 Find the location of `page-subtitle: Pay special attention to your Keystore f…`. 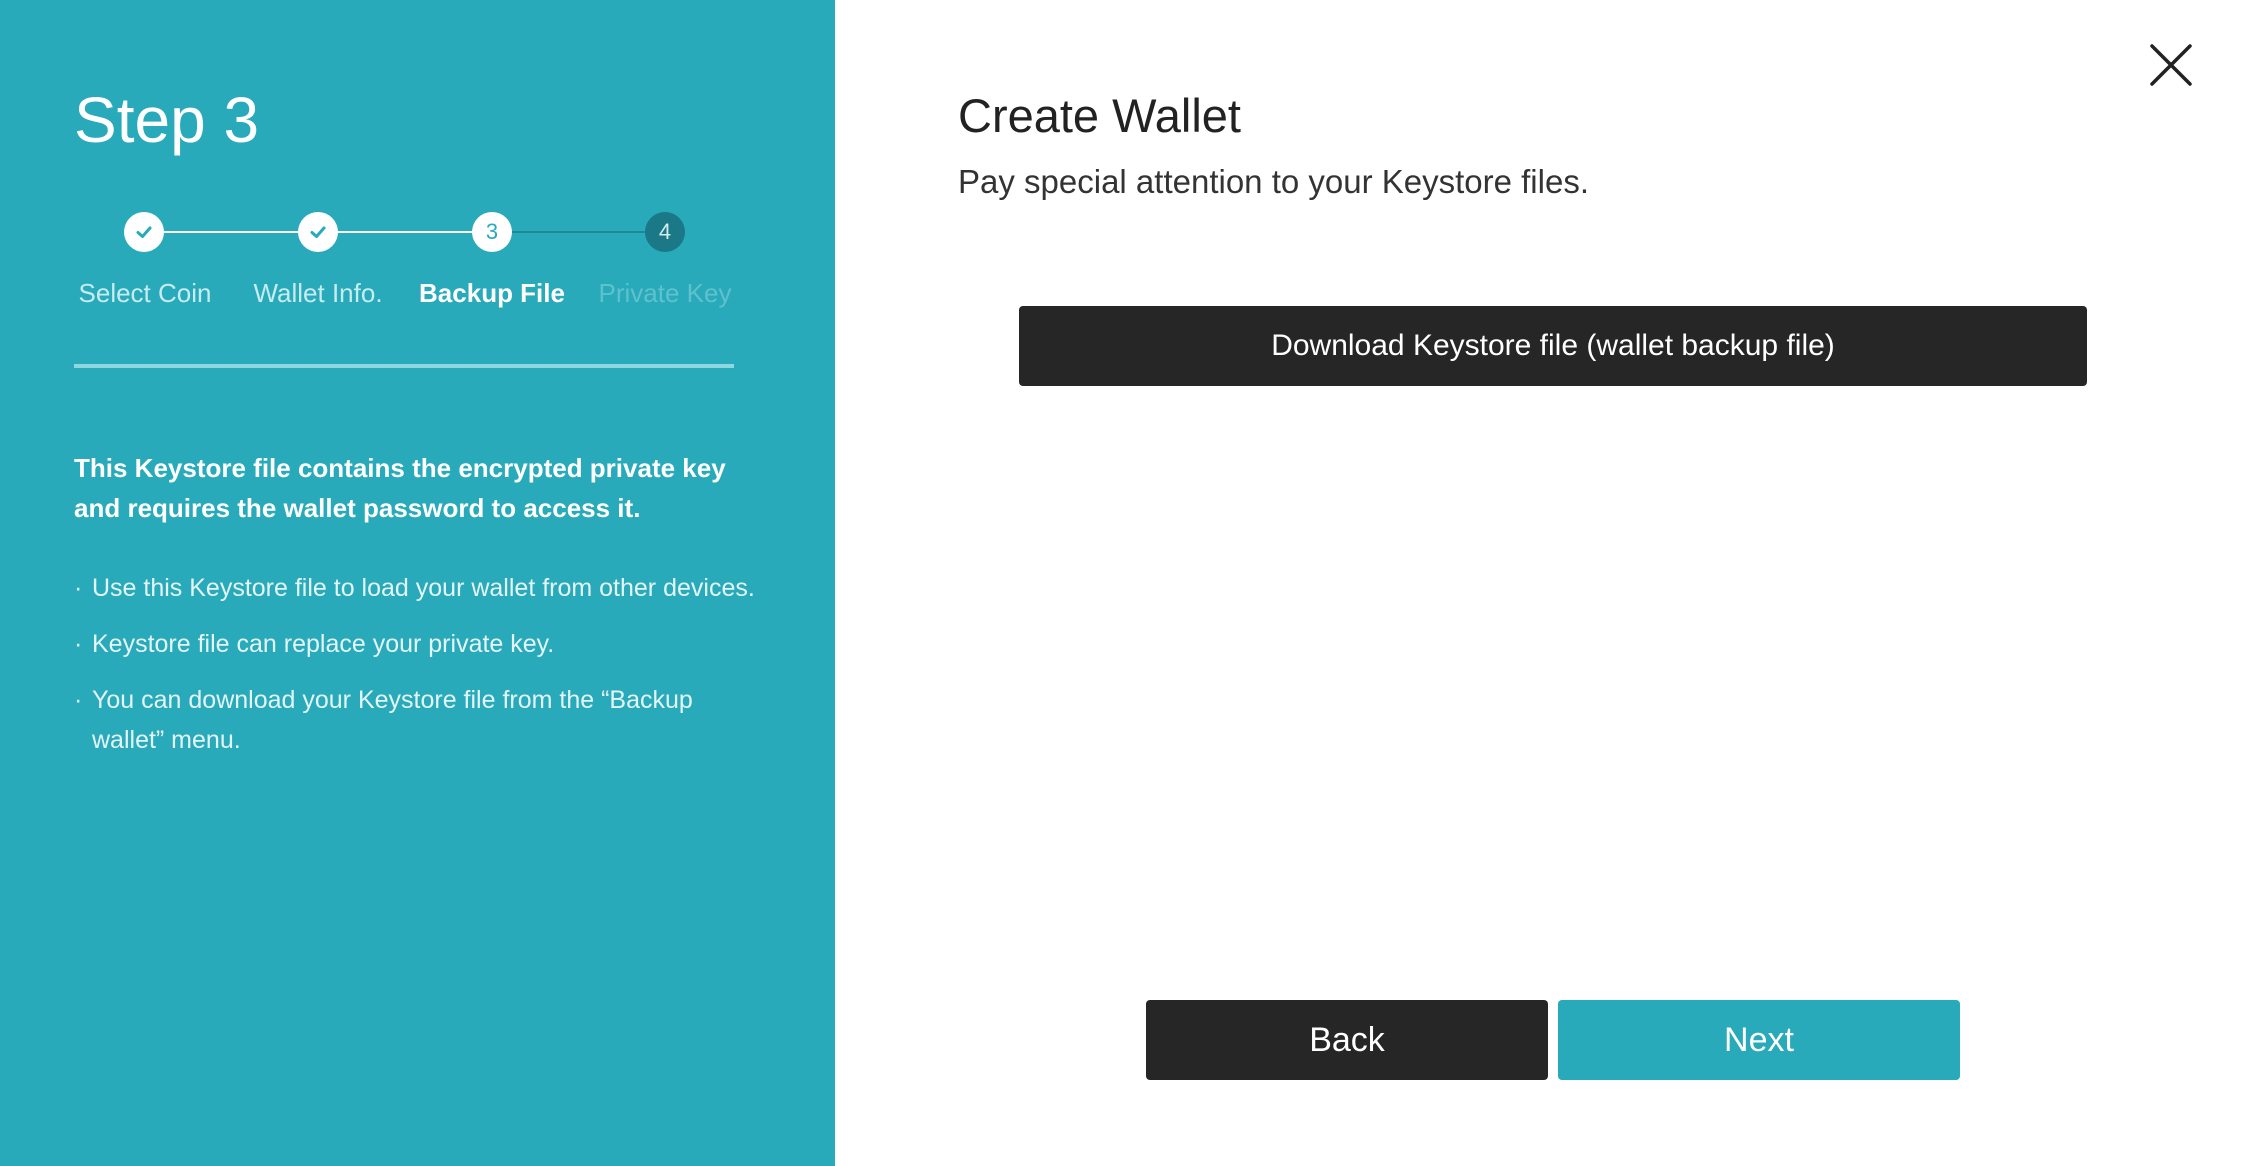

page-subtitle: Pay special attention to your Keystore f… is located at coordinates (1273, 181).